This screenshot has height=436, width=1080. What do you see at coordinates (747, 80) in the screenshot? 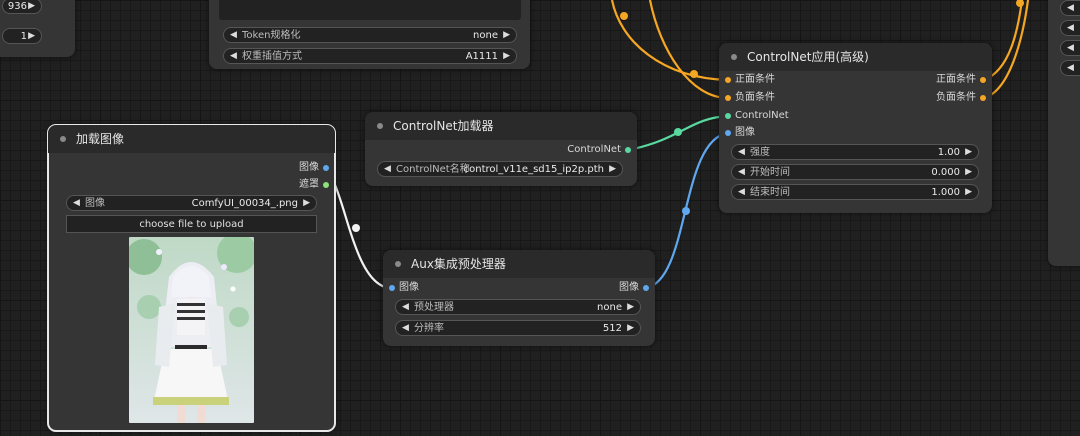
I see `input-positive: 正面条件` at bounding box center [747, 80].